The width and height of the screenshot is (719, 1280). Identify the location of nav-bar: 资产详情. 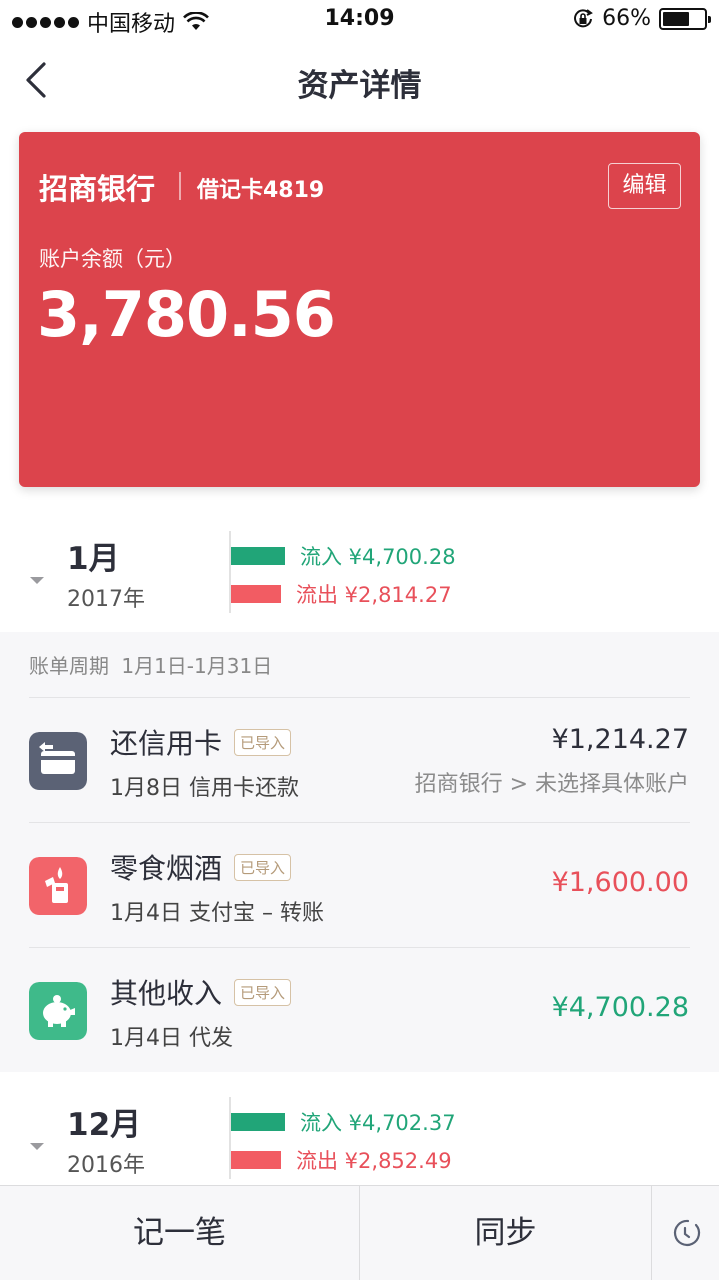
(359, 82).